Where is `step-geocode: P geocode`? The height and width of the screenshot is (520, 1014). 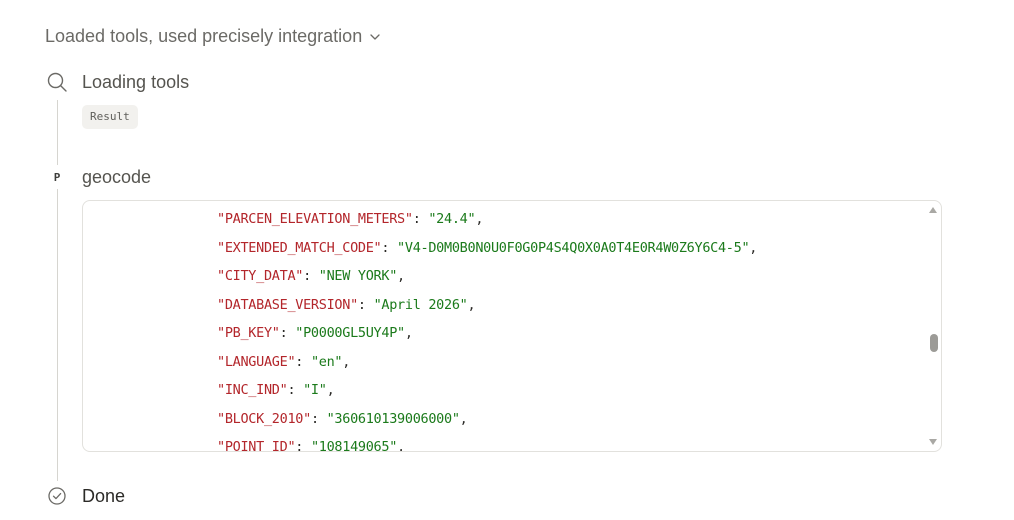 step-geocode: P geocode is located at coordinates (98, 177).